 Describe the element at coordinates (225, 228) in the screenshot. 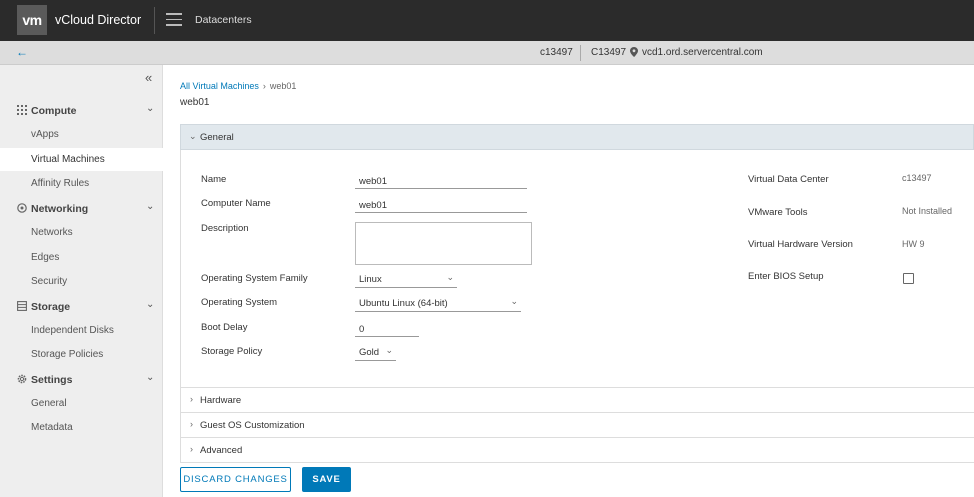

I see `description-label: Description` at that location.